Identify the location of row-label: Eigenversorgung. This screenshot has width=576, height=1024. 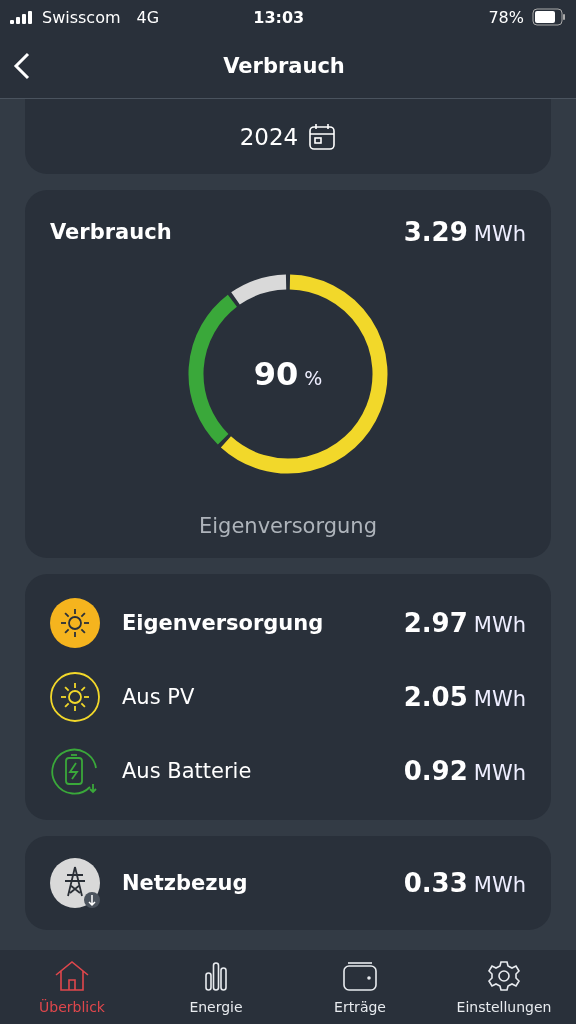
(223, 623).